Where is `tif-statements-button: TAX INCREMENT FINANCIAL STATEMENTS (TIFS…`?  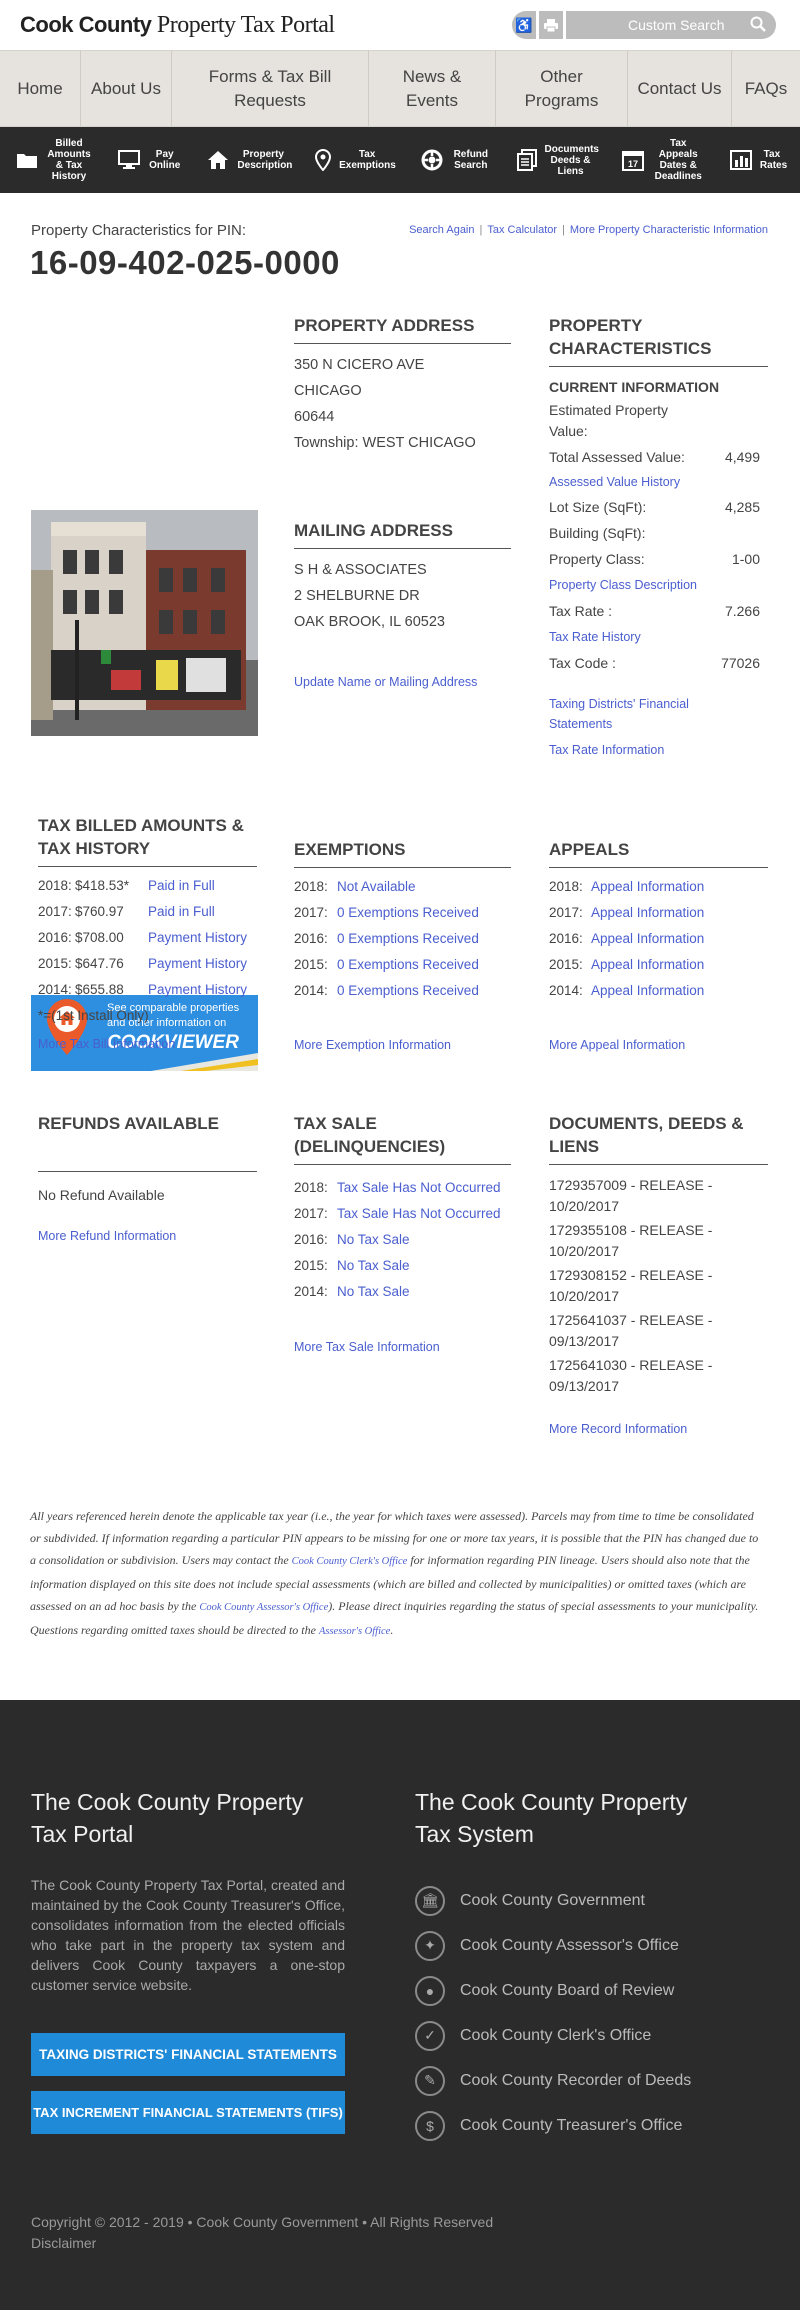
tif-statements-button: TAX INCREMENT FINANCIAL STATEMENTS (TIFS… is located at coordinates (188, 2112).